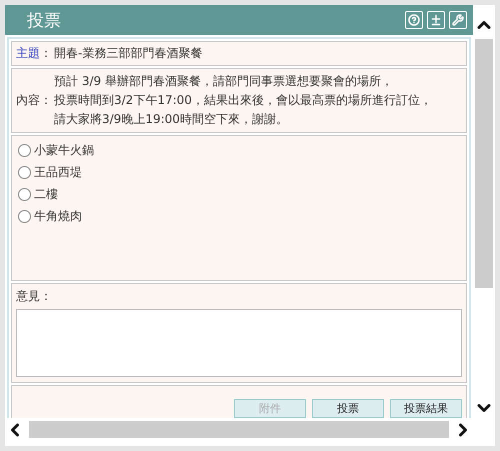 This screenshot has width=500, height=451. Describe the element at coordinates (128, 53) in the screenshot. I see `subject-value: 開春-業務三部部門春酒聚餐` at that location.